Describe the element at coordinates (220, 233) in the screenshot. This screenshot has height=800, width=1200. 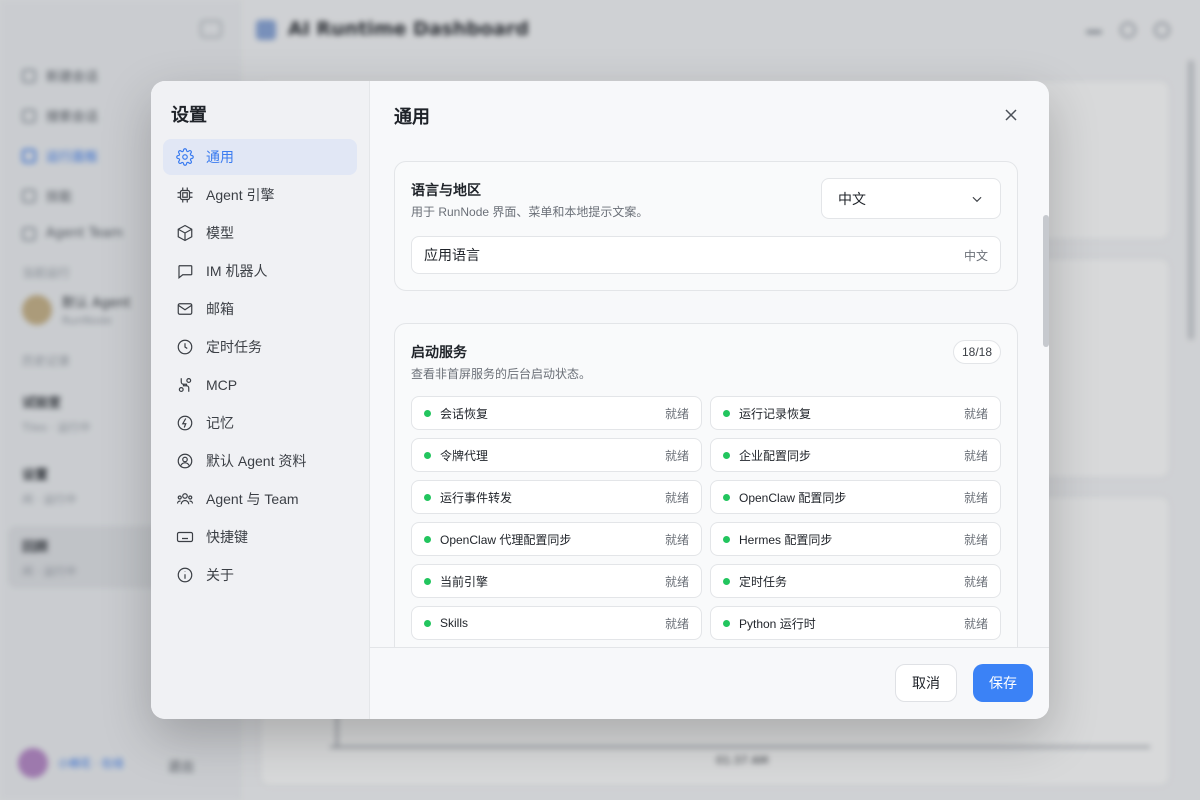
I see `nav-item-label: 模型` at that location.